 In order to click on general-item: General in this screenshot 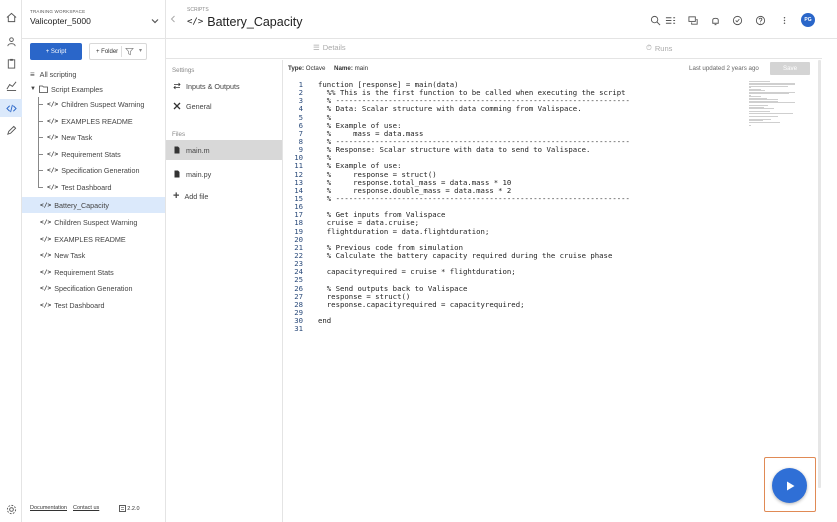, I will do `click(224, 106)`.